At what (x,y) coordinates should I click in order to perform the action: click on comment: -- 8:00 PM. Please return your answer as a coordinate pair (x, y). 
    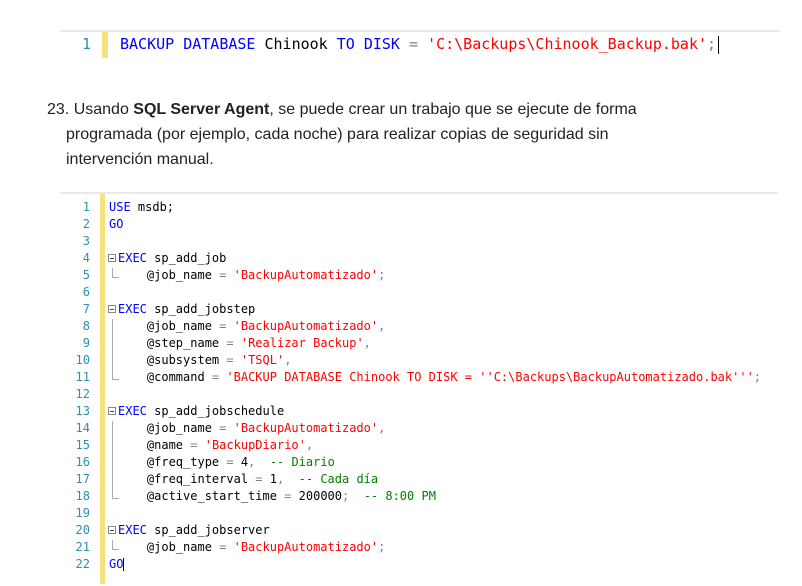
    Looking at the image, I should click on (399, 496).